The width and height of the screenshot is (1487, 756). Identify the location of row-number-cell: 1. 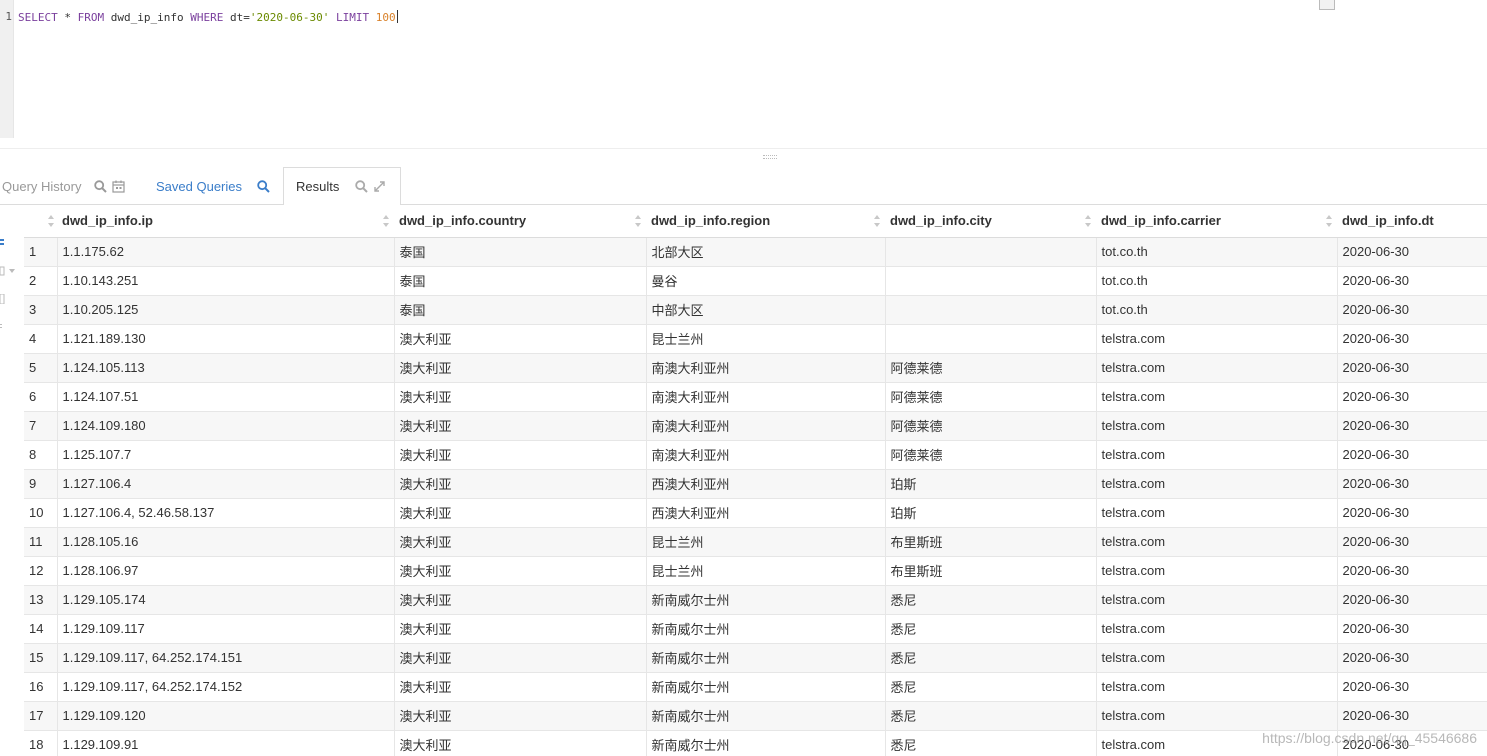
(41, 252).